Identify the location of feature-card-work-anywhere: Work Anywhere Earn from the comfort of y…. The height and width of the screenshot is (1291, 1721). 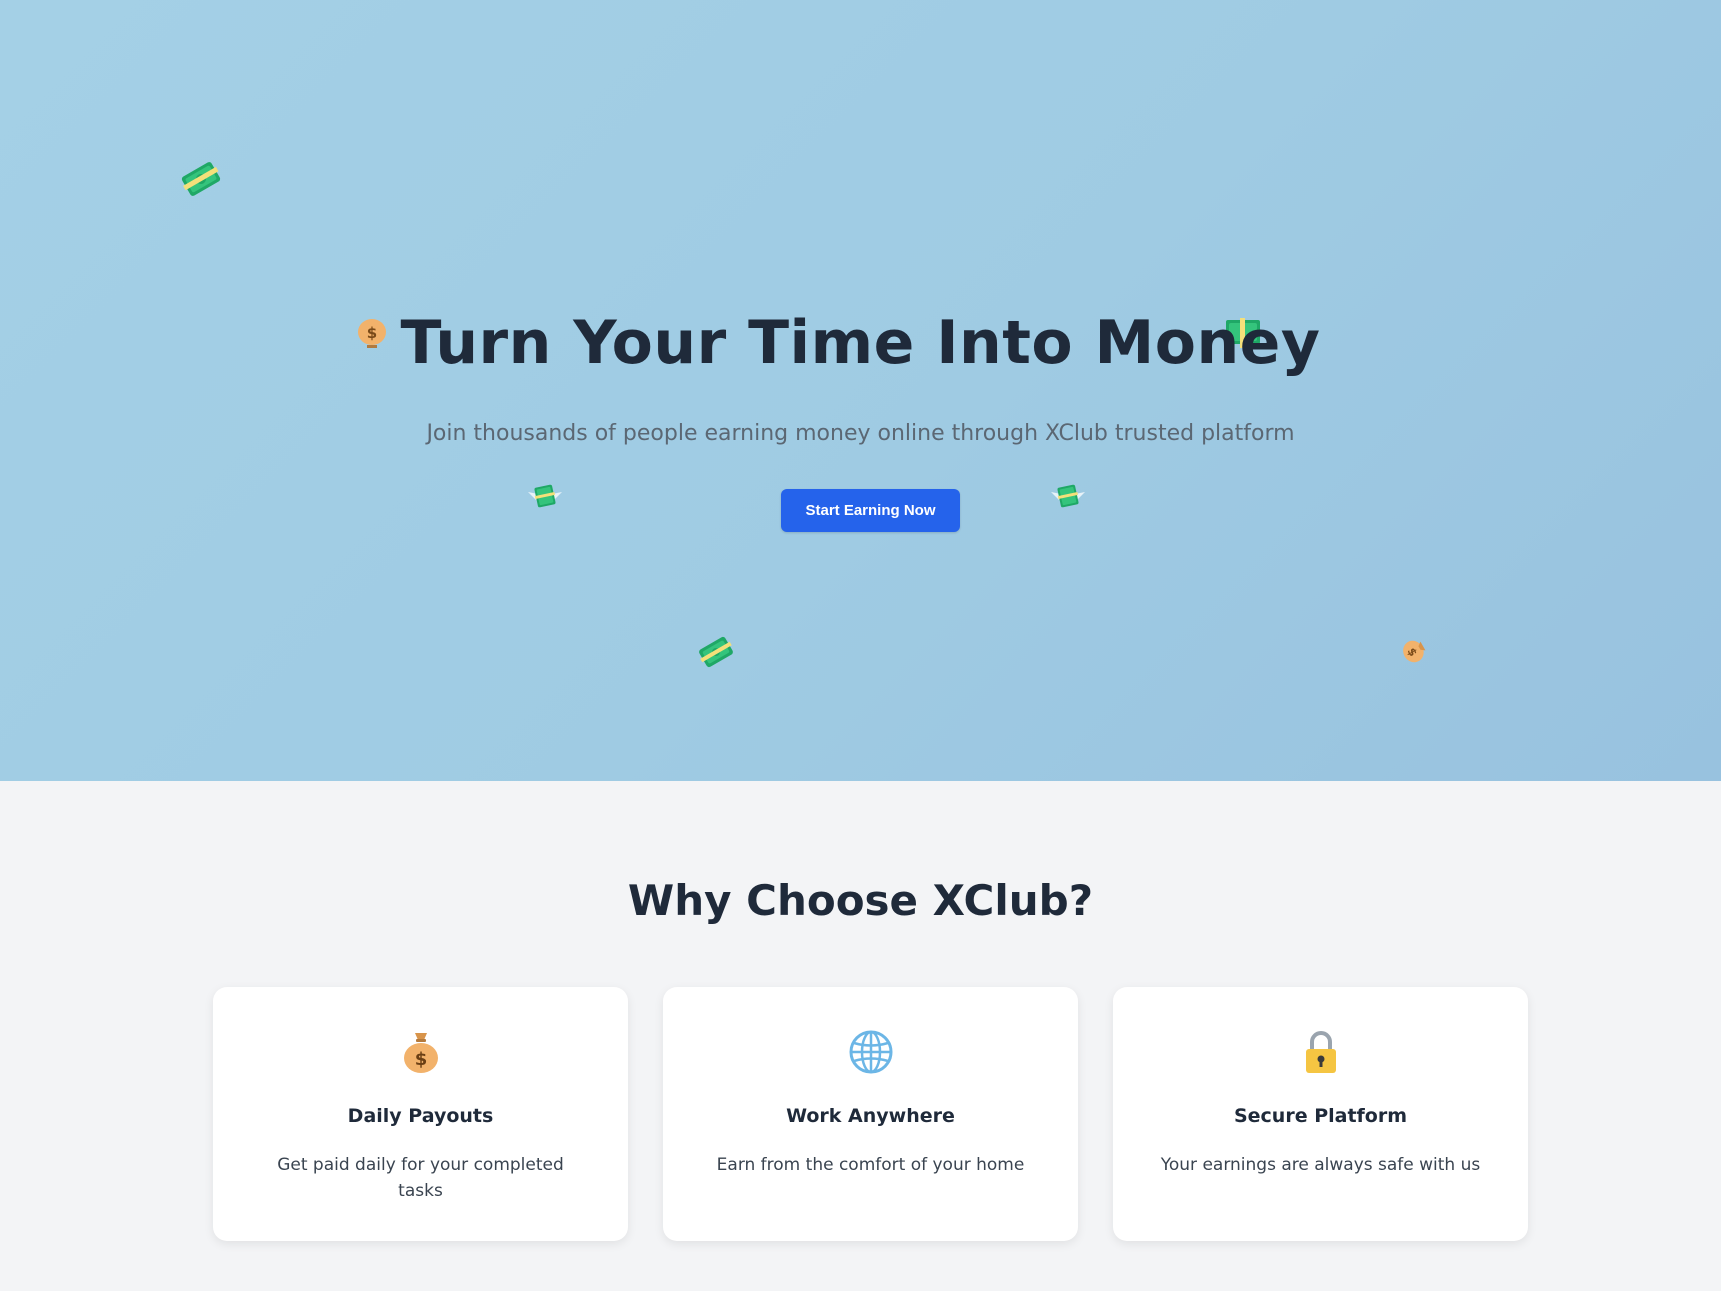
(870, 1114).